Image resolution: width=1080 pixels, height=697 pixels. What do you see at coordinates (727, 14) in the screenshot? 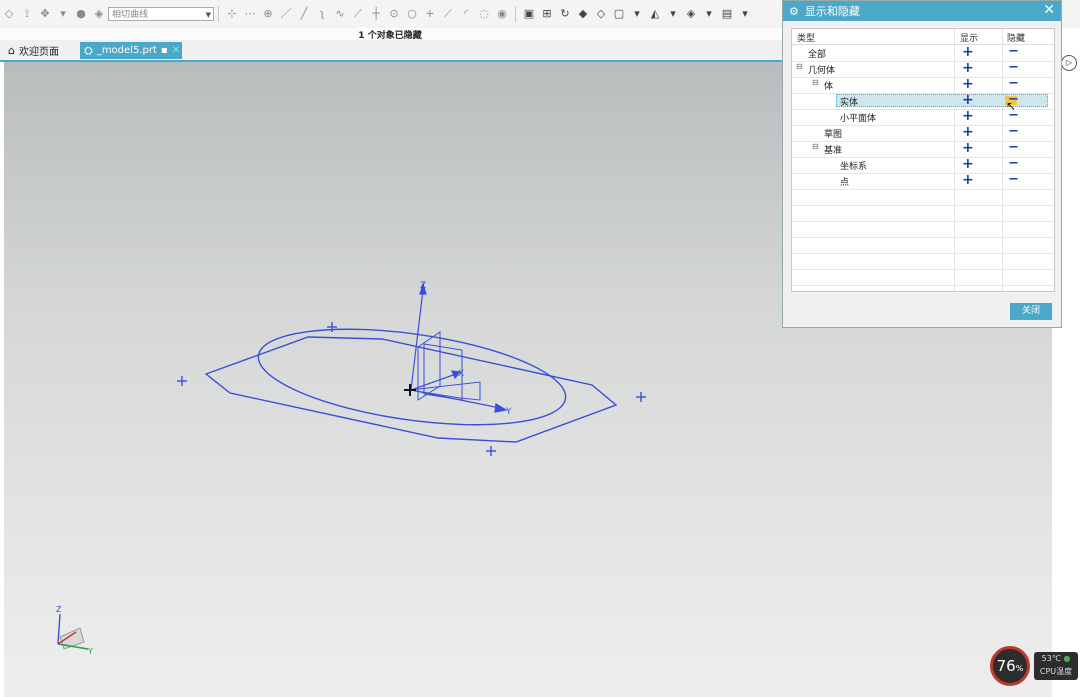
I see `layer-icon: ▤` at bounding box center [727, 14].